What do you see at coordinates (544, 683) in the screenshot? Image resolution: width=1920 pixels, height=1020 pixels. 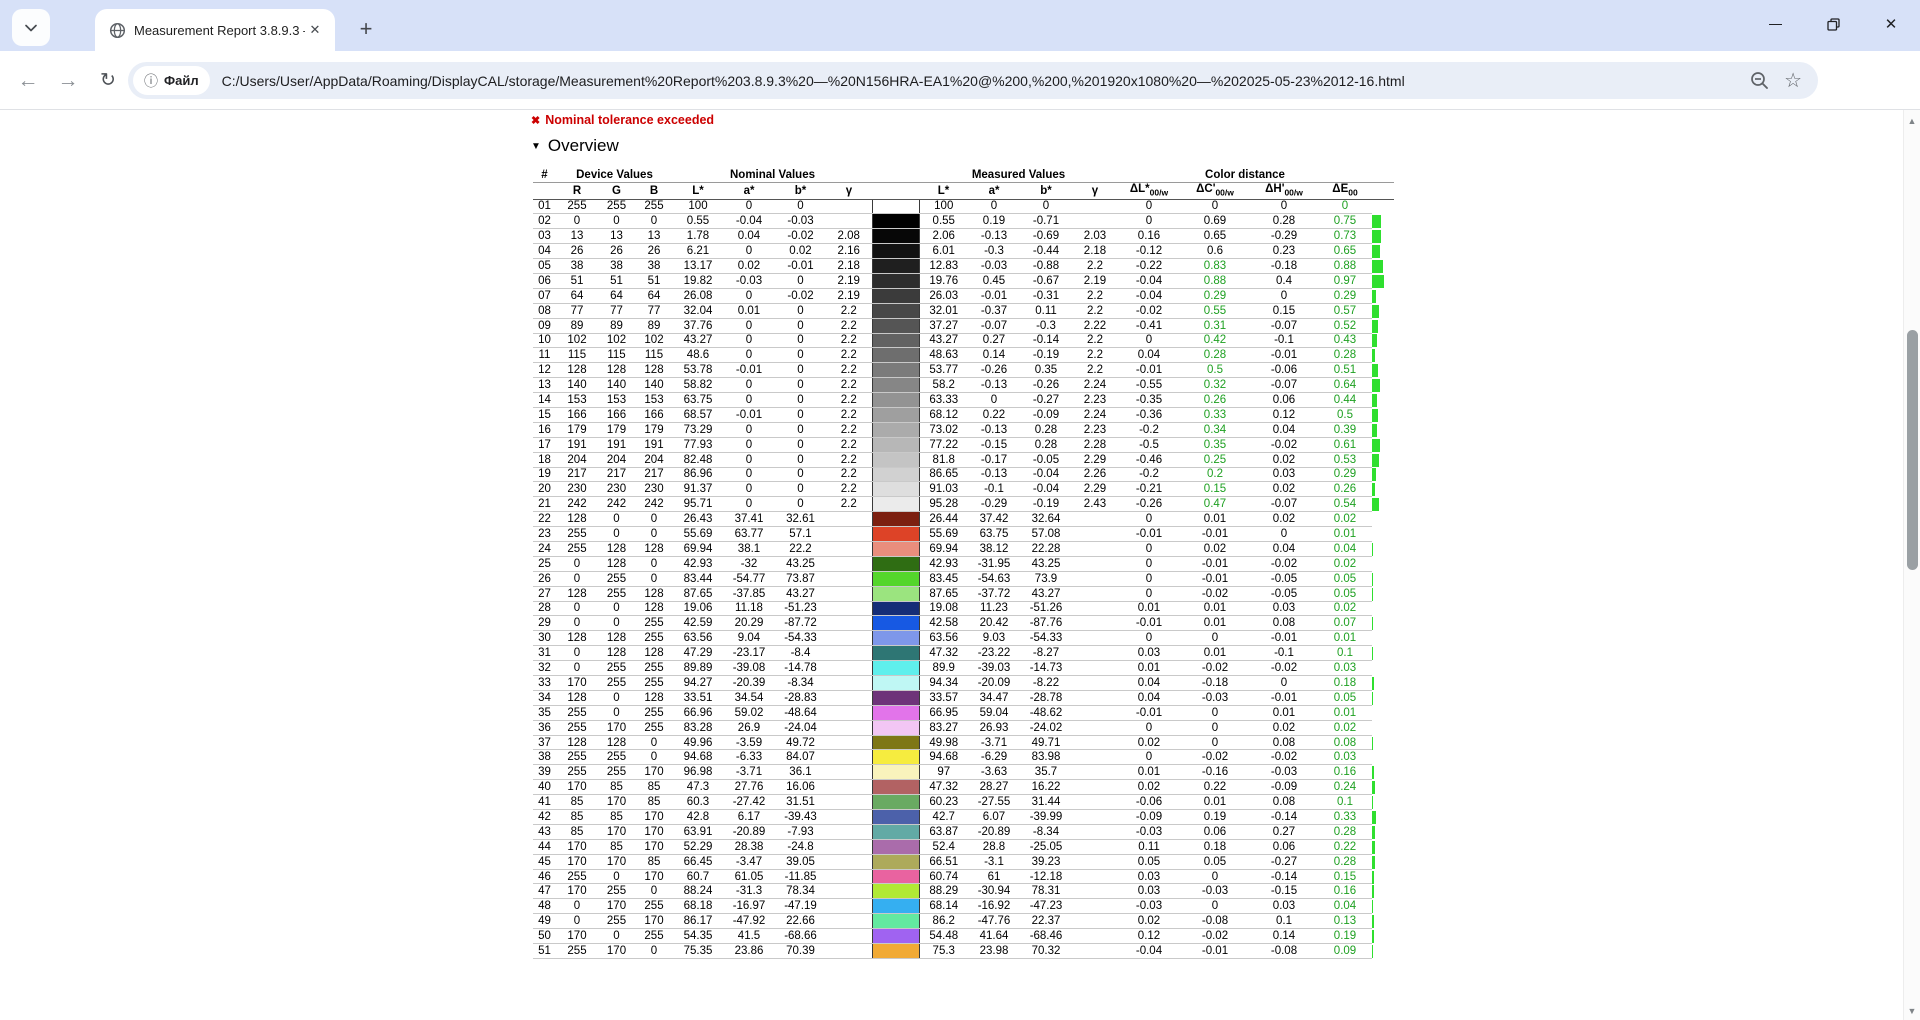 I see `row-index: 33` at bounding box center [544, 683].